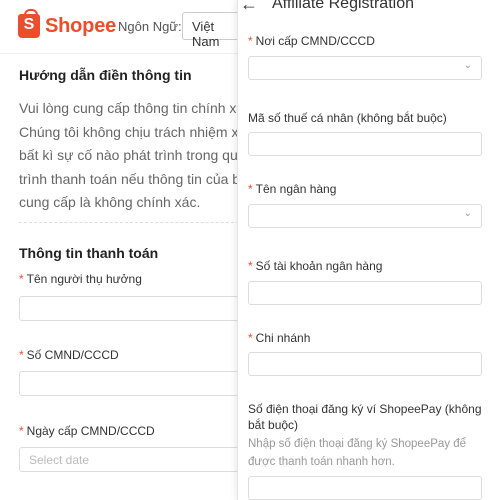 This screenshot has height=500, width=500. What do you see at coordinates (365, 68) in the screenshot?
I see `issue-place-select: ⌄` at bounding box center [365, 68].